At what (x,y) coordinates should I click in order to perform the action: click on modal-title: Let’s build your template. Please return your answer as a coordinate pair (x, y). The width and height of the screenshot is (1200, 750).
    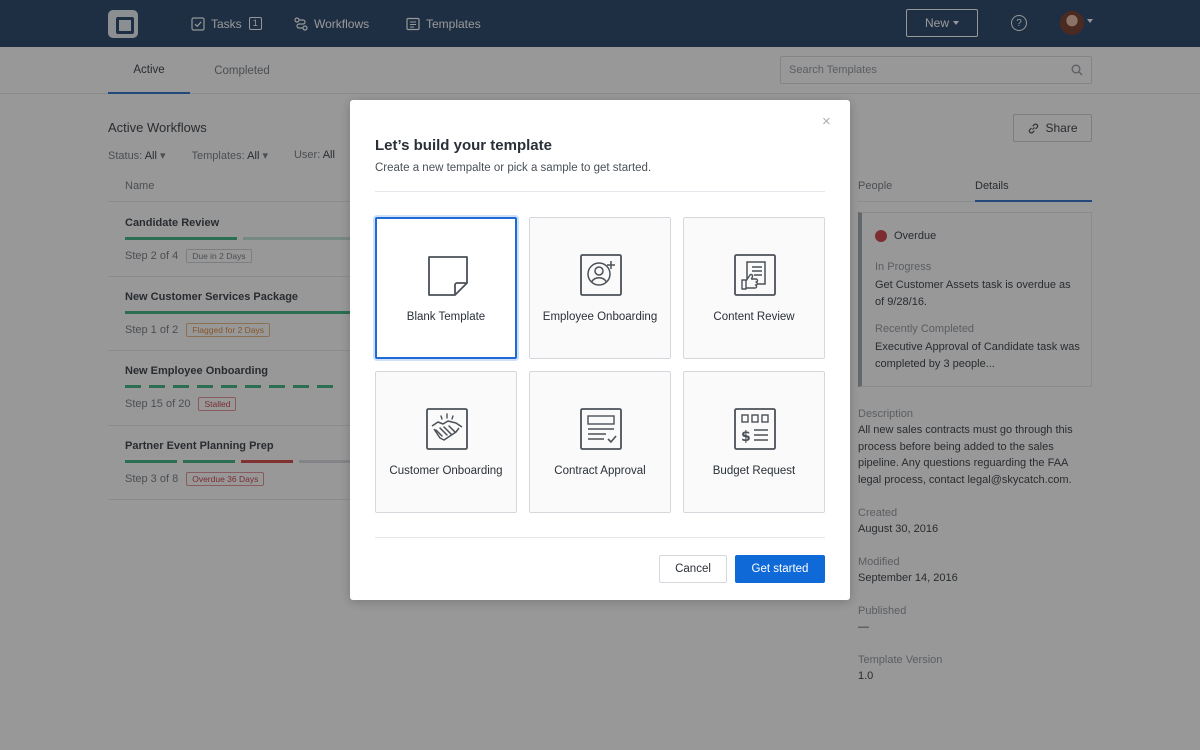
    Looking at the image, I should click on (463, 145).